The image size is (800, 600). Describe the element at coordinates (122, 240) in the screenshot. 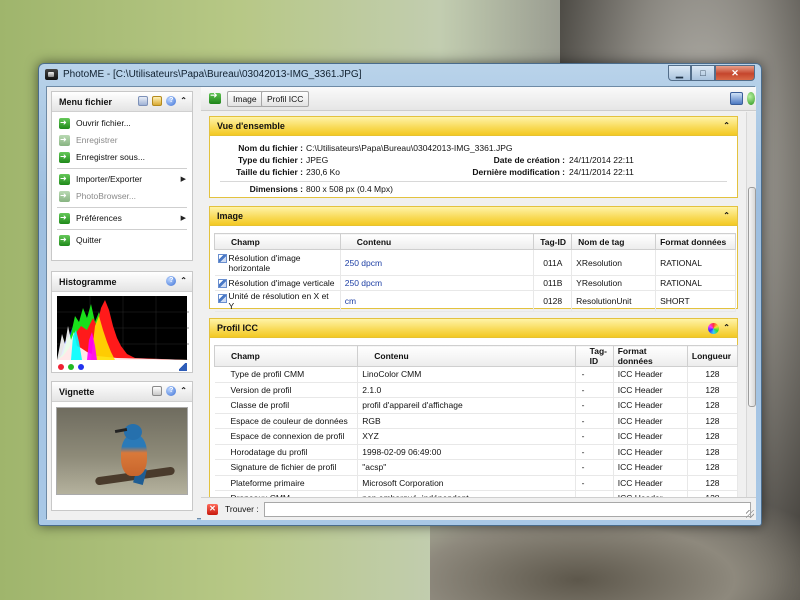

I see `menu-item-quit: Quitter` at that location.